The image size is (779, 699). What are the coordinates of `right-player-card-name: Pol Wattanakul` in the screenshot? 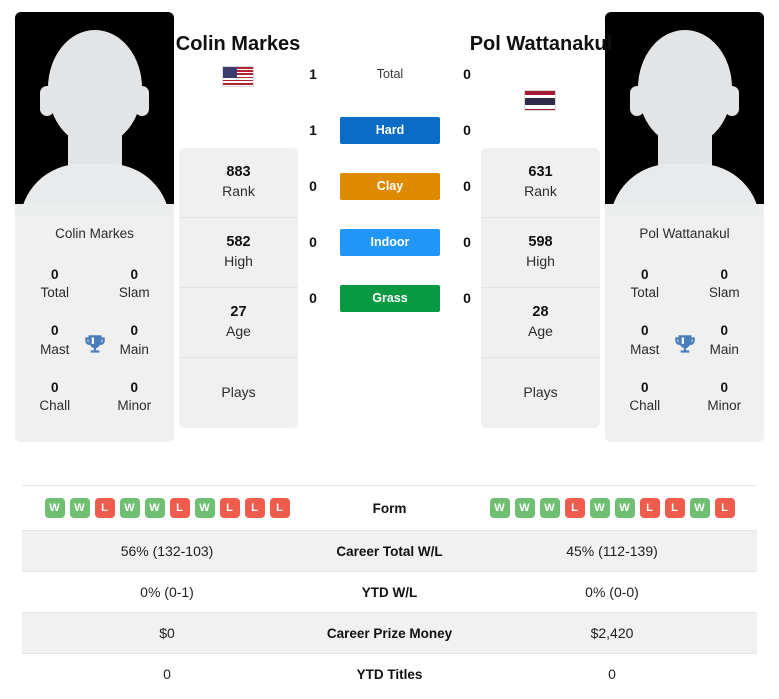 It's located at (684, 233).